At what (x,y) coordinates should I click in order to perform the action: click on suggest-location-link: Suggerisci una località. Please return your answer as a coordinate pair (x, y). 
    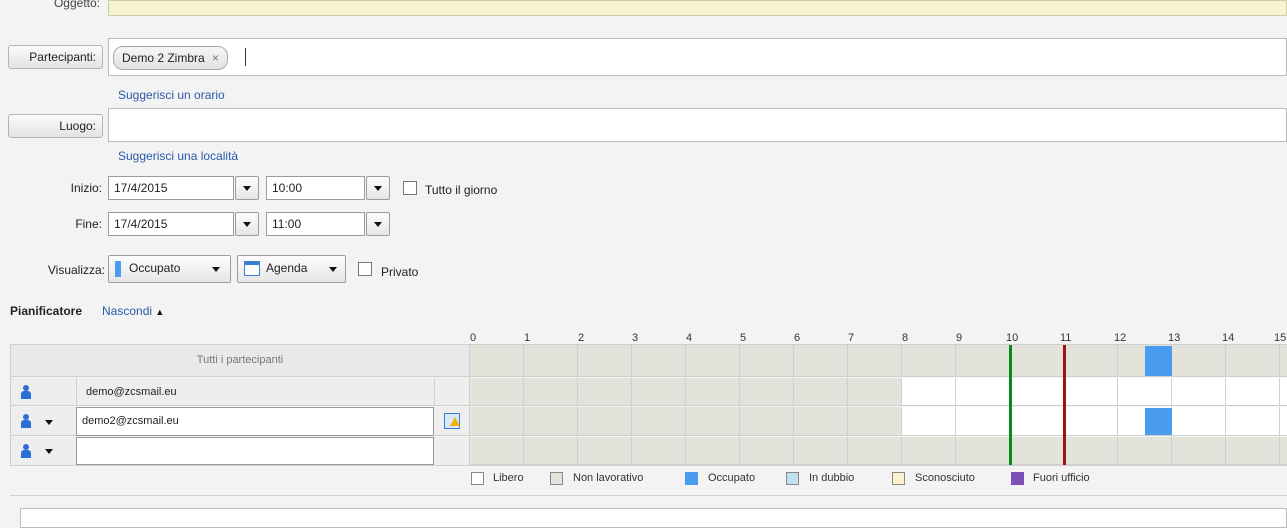
    Looking at the image, I should click on (178, 156).